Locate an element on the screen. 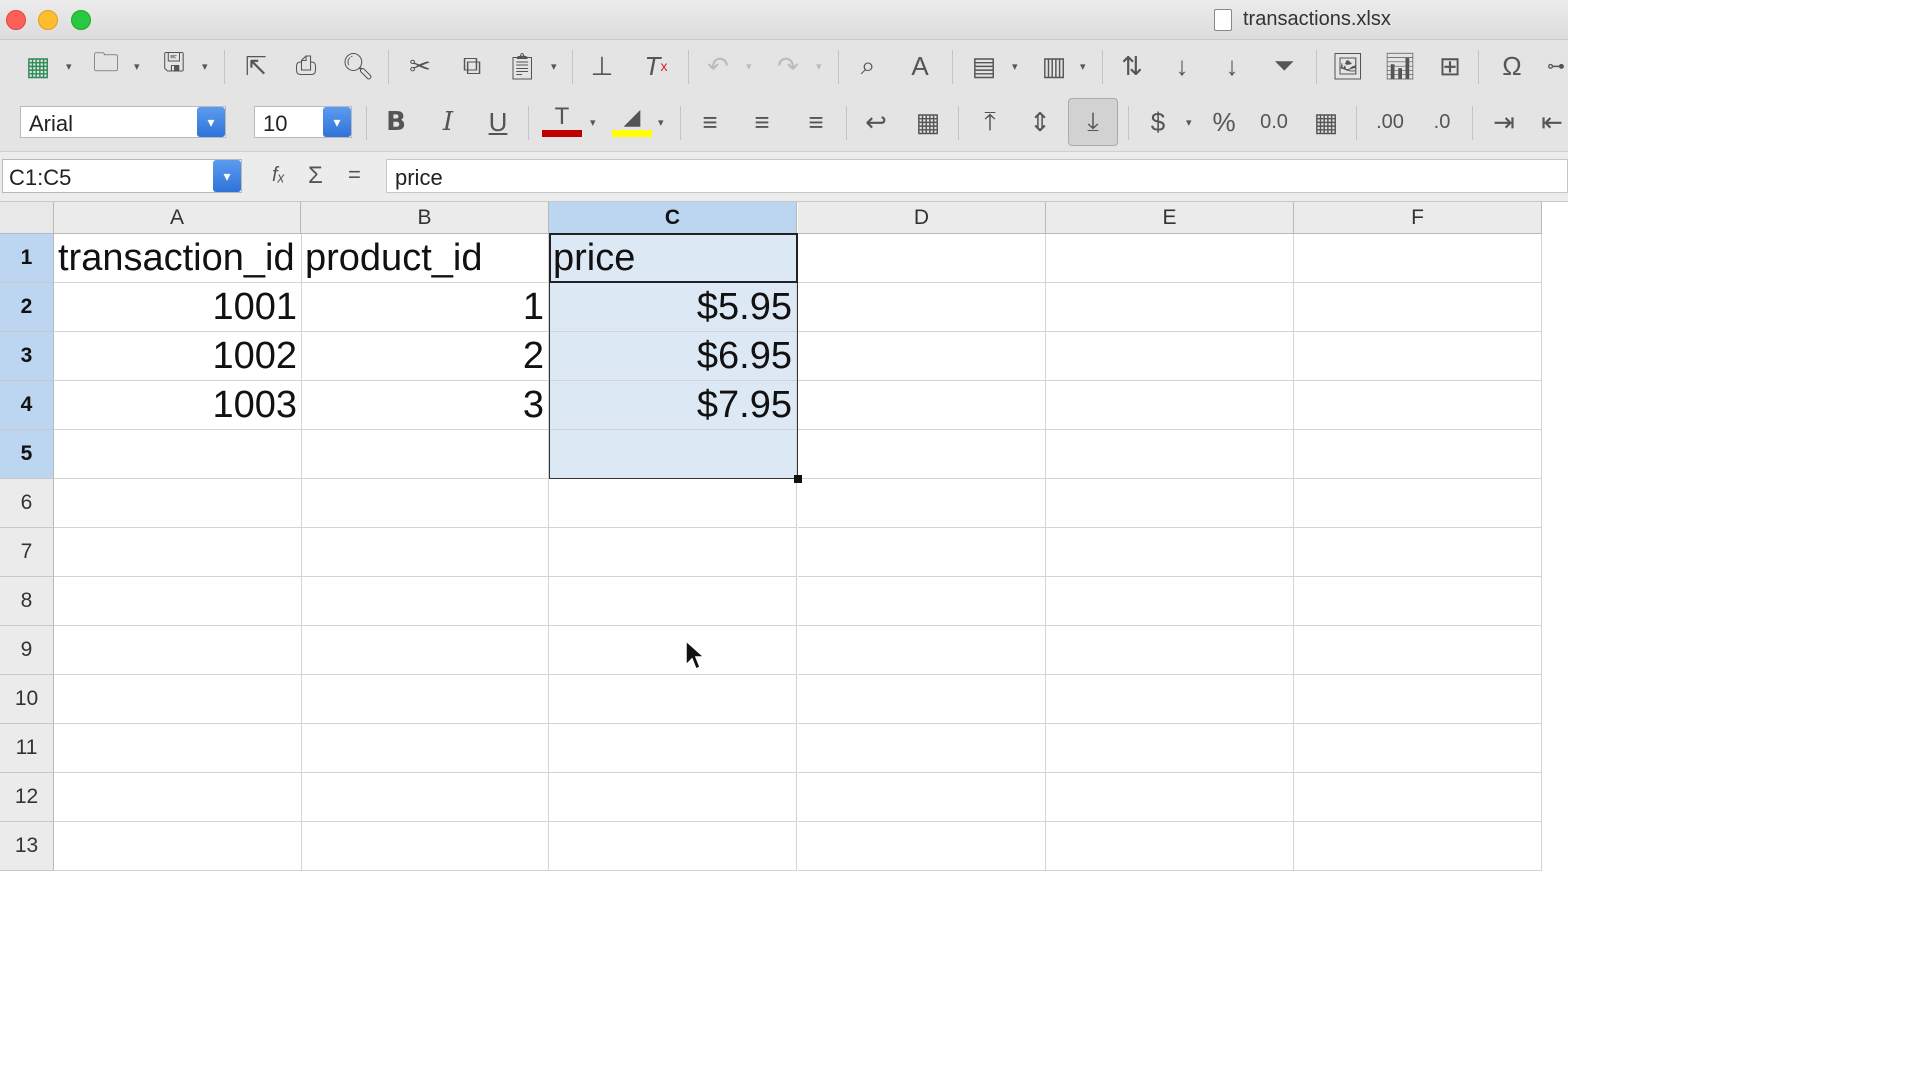 The image size is (1920, 1080). cell-f4 is located at coordinates (1418, 405).